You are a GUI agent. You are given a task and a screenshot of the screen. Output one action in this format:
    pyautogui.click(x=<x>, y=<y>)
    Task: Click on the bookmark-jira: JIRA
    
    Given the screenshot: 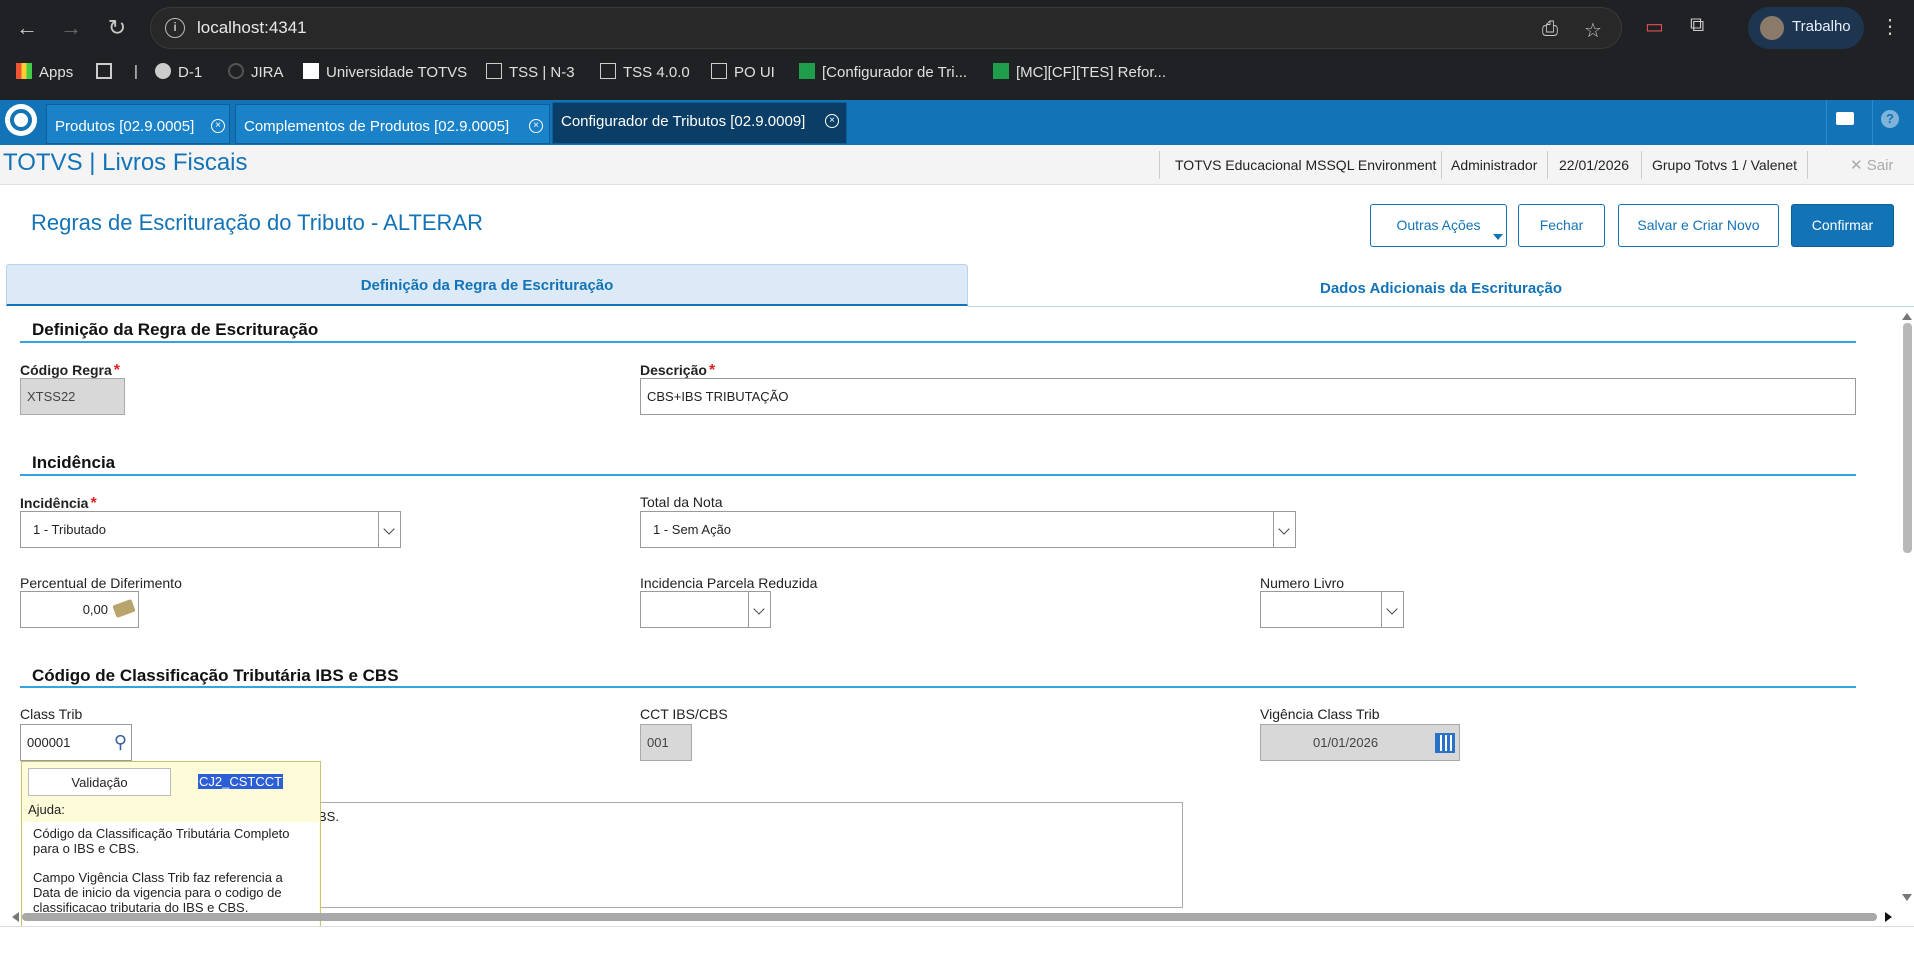 What is the action you would take?
    pyautogui.click(x=256, y=72)
    